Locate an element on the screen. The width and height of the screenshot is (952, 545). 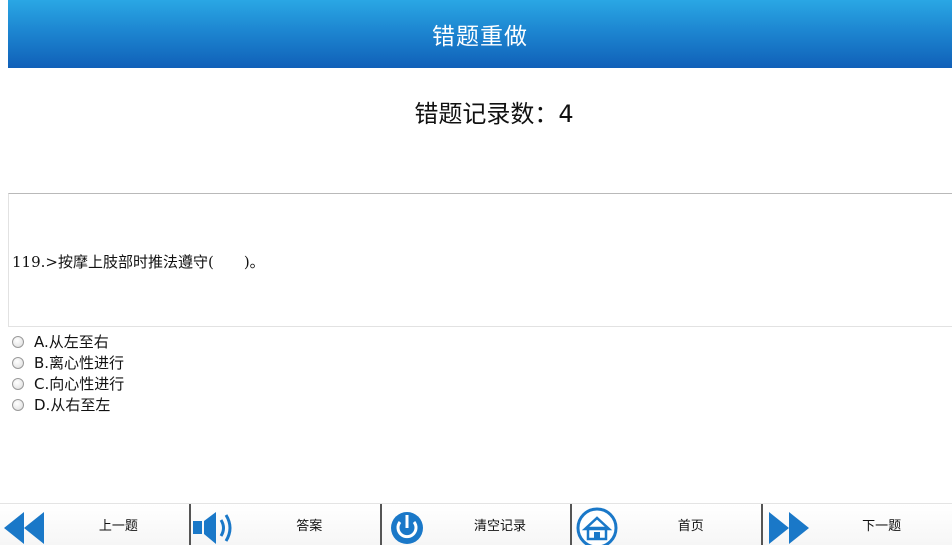
option-b-radio is located at coordinates (18, 362).